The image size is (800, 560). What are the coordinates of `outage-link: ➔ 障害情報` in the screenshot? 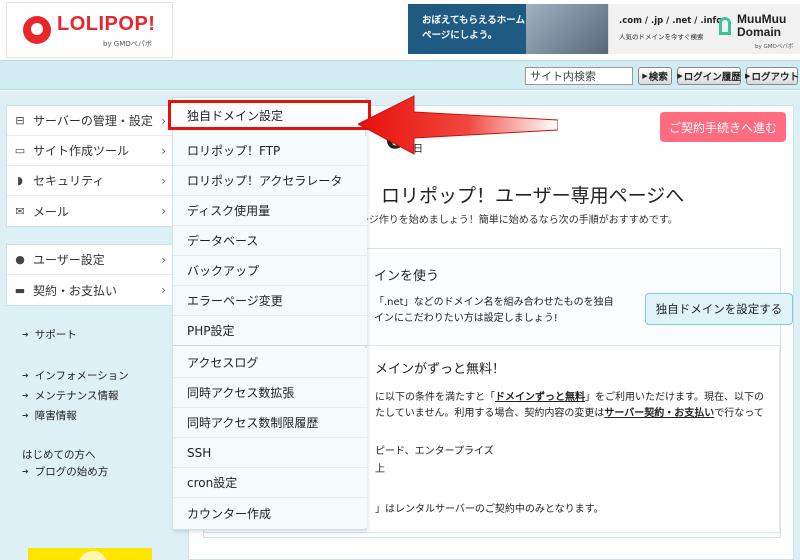 It's located at (75, 415).